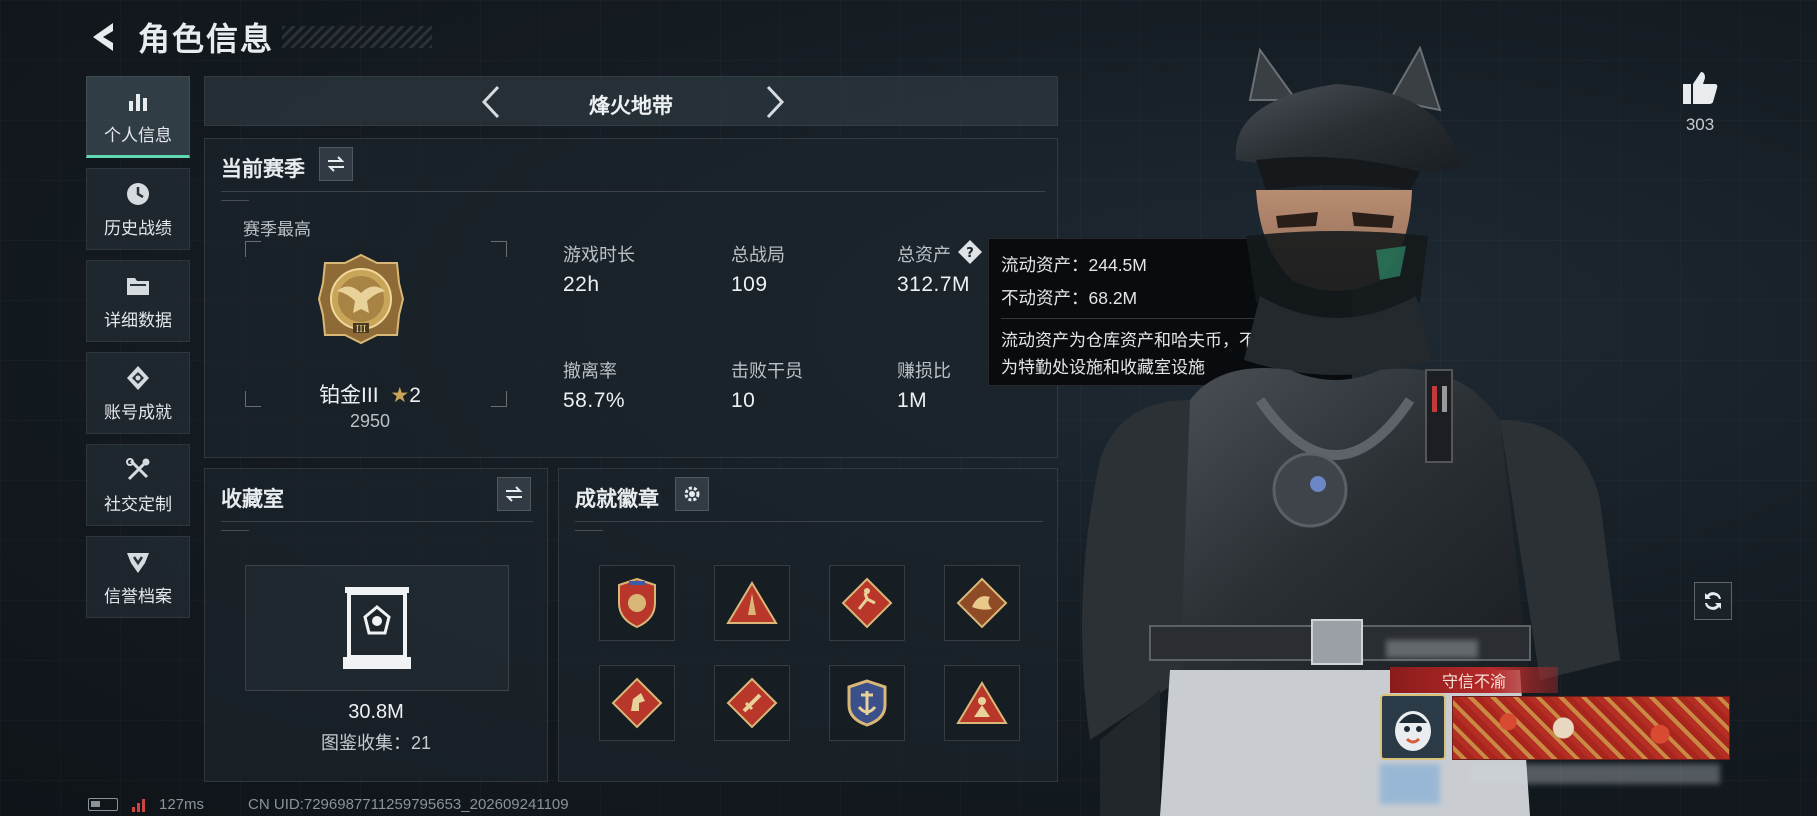 The image size is (1817, 816). I want to click on stat-label-matches: 总战局, so click(758, 255).